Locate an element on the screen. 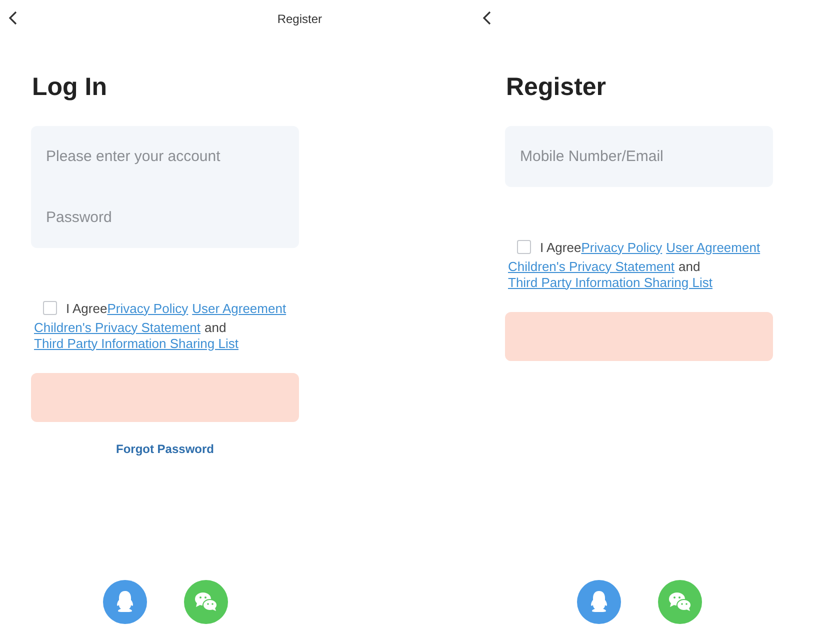 The height and width of the screenshot is (631, 815). page-title: Log In is located at coordinates (70, 87).